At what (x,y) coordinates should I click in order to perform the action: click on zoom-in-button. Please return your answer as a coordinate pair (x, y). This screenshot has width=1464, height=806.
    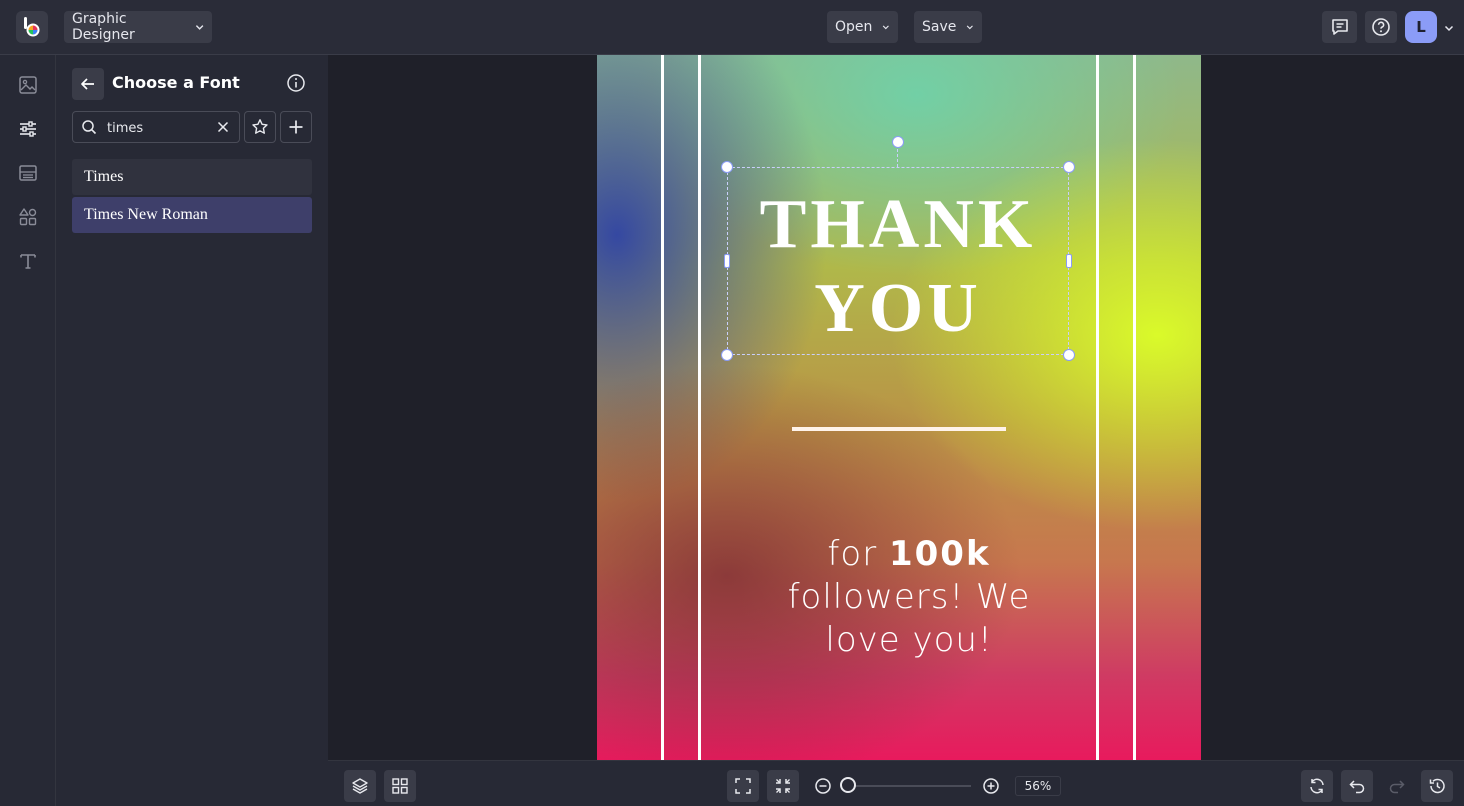
    Looking at the image, I should click on (991, 786).